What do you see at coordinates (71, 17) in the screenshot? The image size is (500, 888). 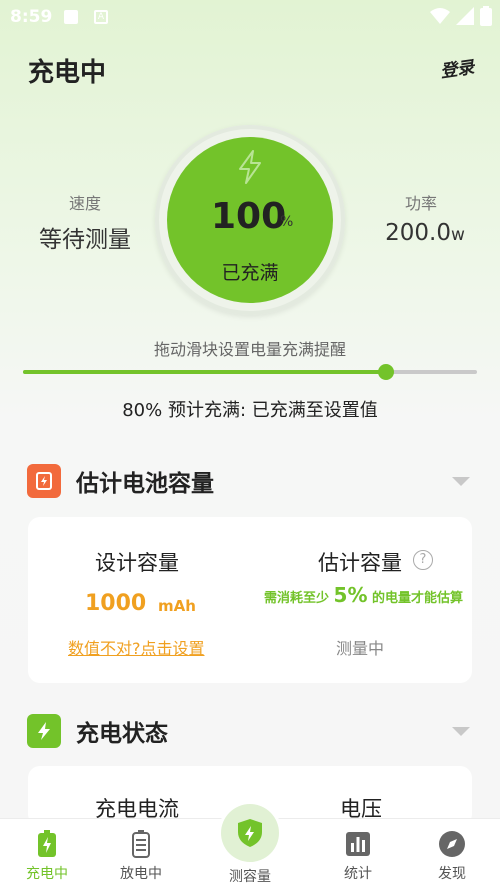 I see `notification-icon` at bounding box center [71, 17].